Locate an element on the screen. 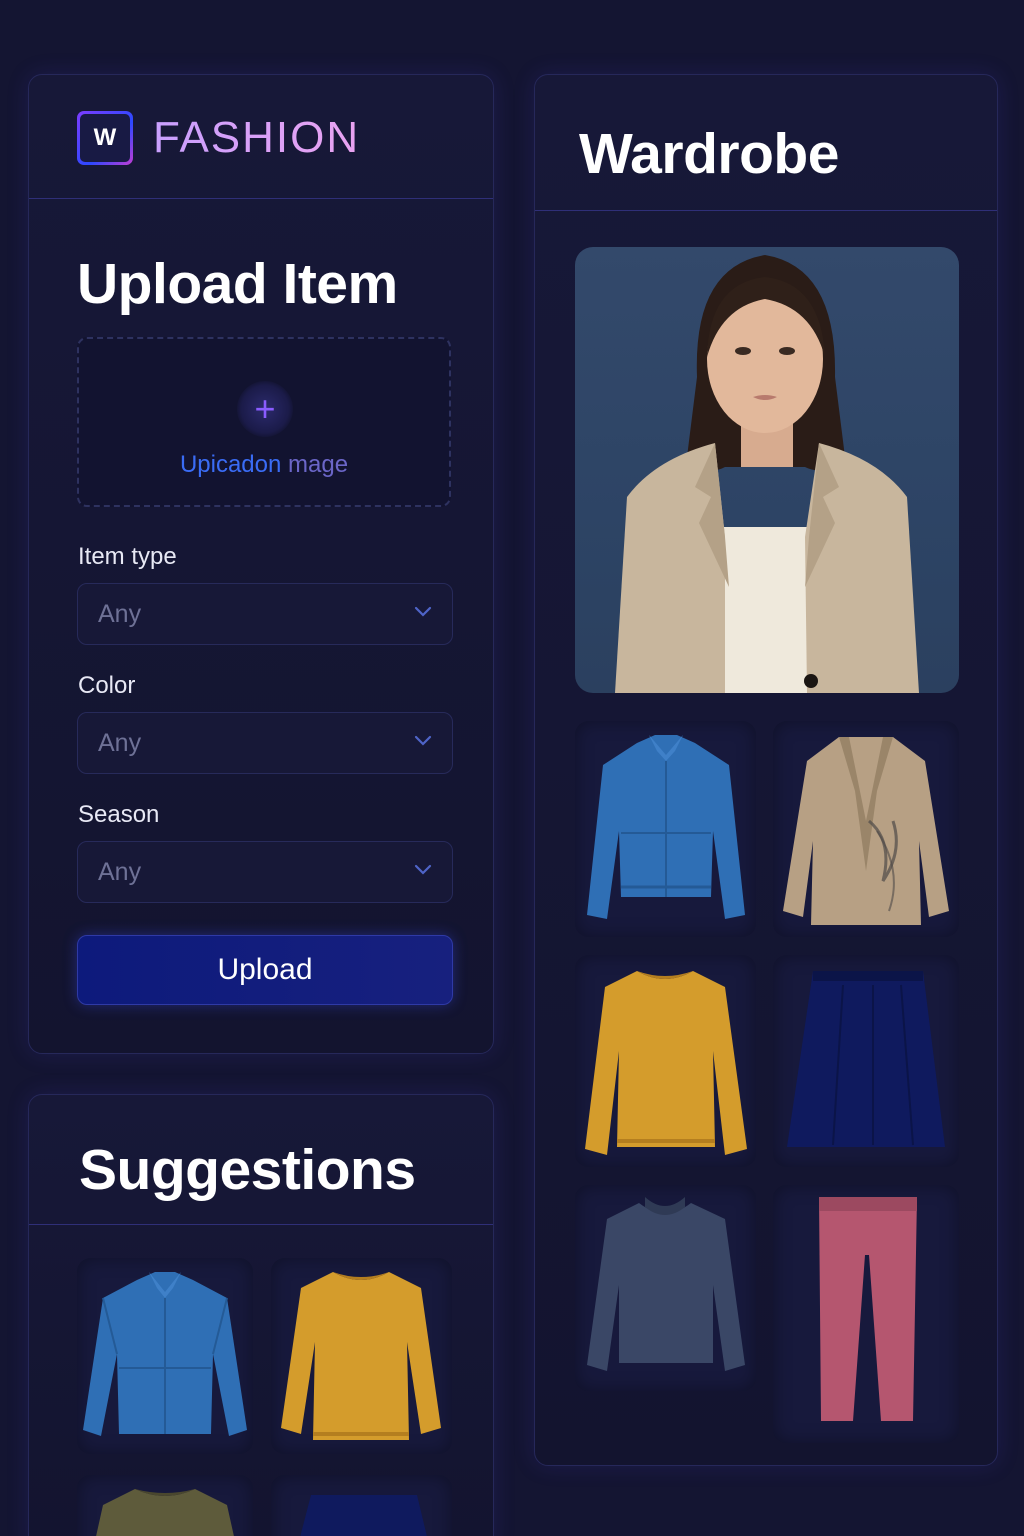  wardrobe-item-skirt is located at coordinates (866, 1061).